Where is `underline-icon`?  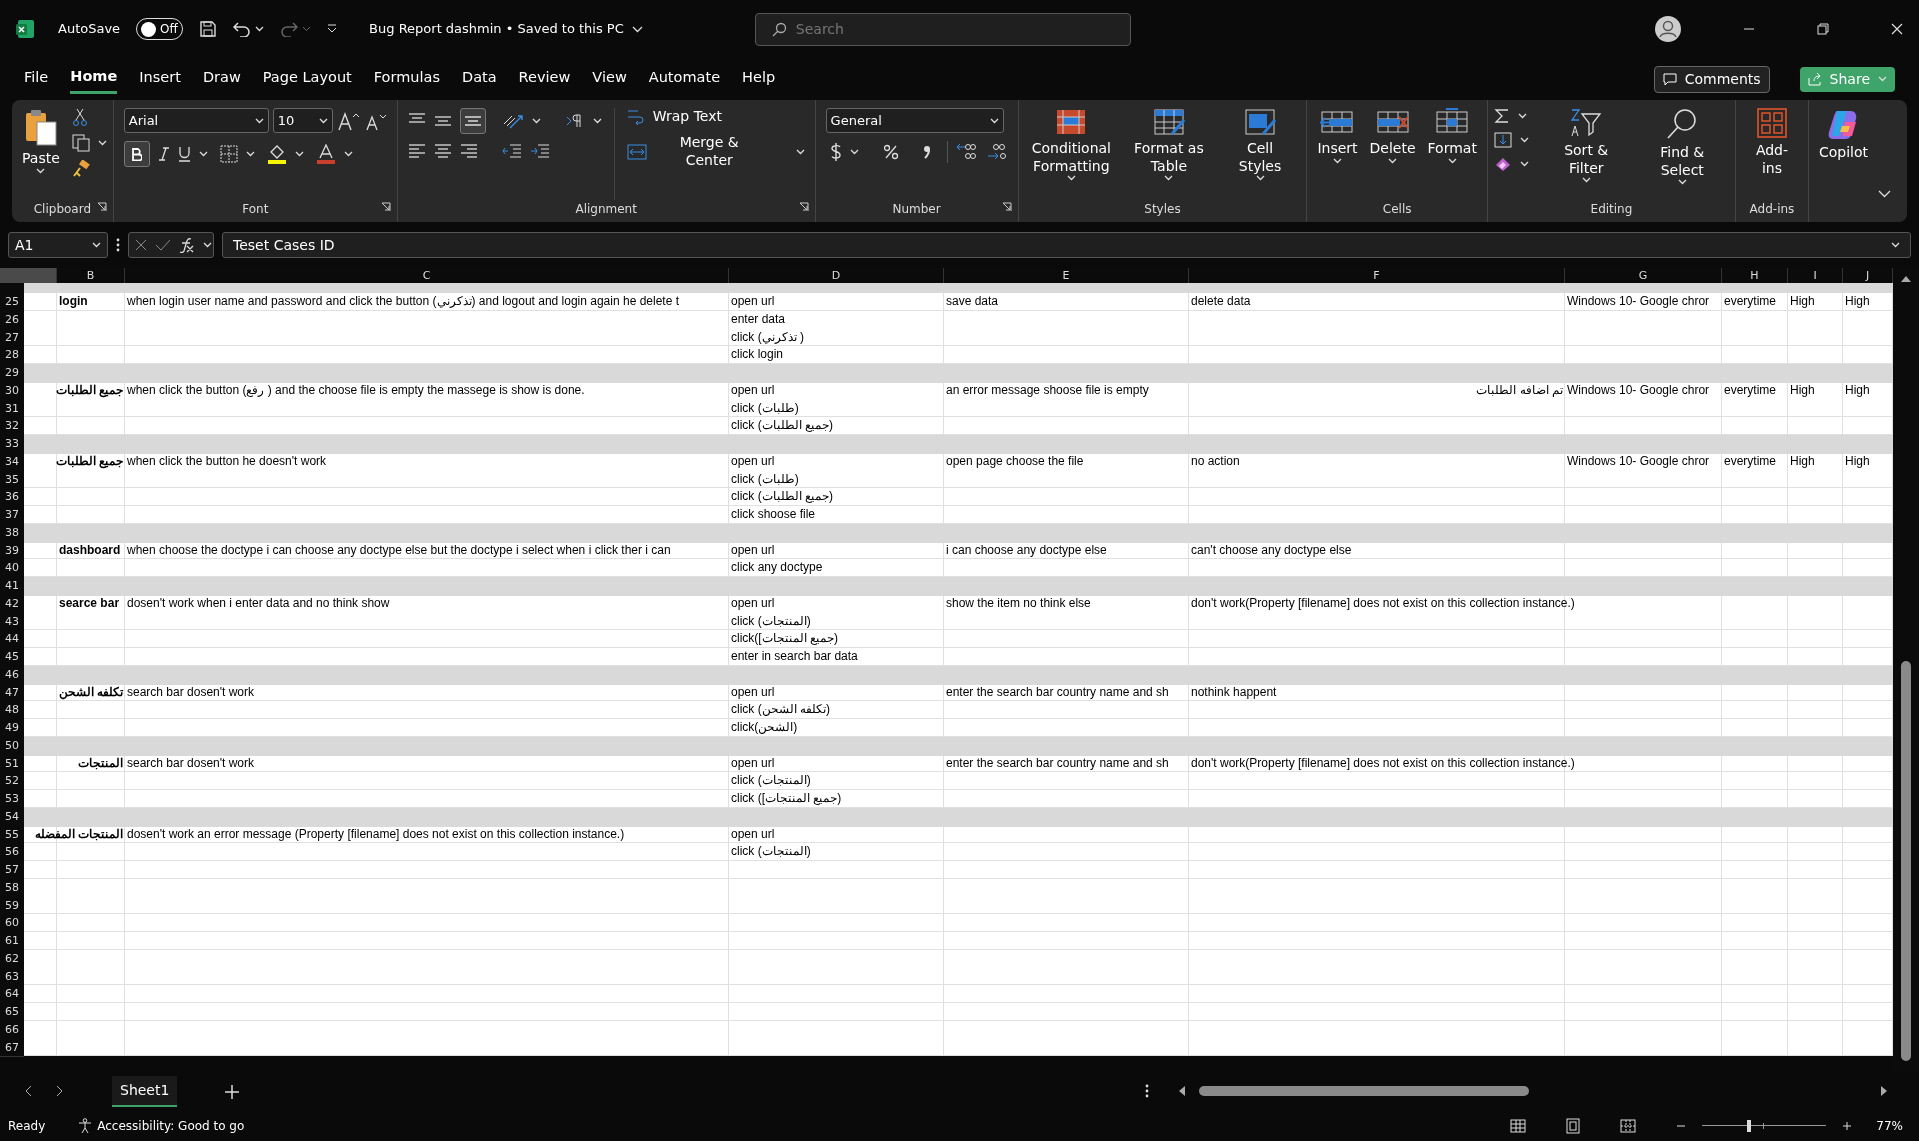
underline-icon is located at coordinates (184, 154).